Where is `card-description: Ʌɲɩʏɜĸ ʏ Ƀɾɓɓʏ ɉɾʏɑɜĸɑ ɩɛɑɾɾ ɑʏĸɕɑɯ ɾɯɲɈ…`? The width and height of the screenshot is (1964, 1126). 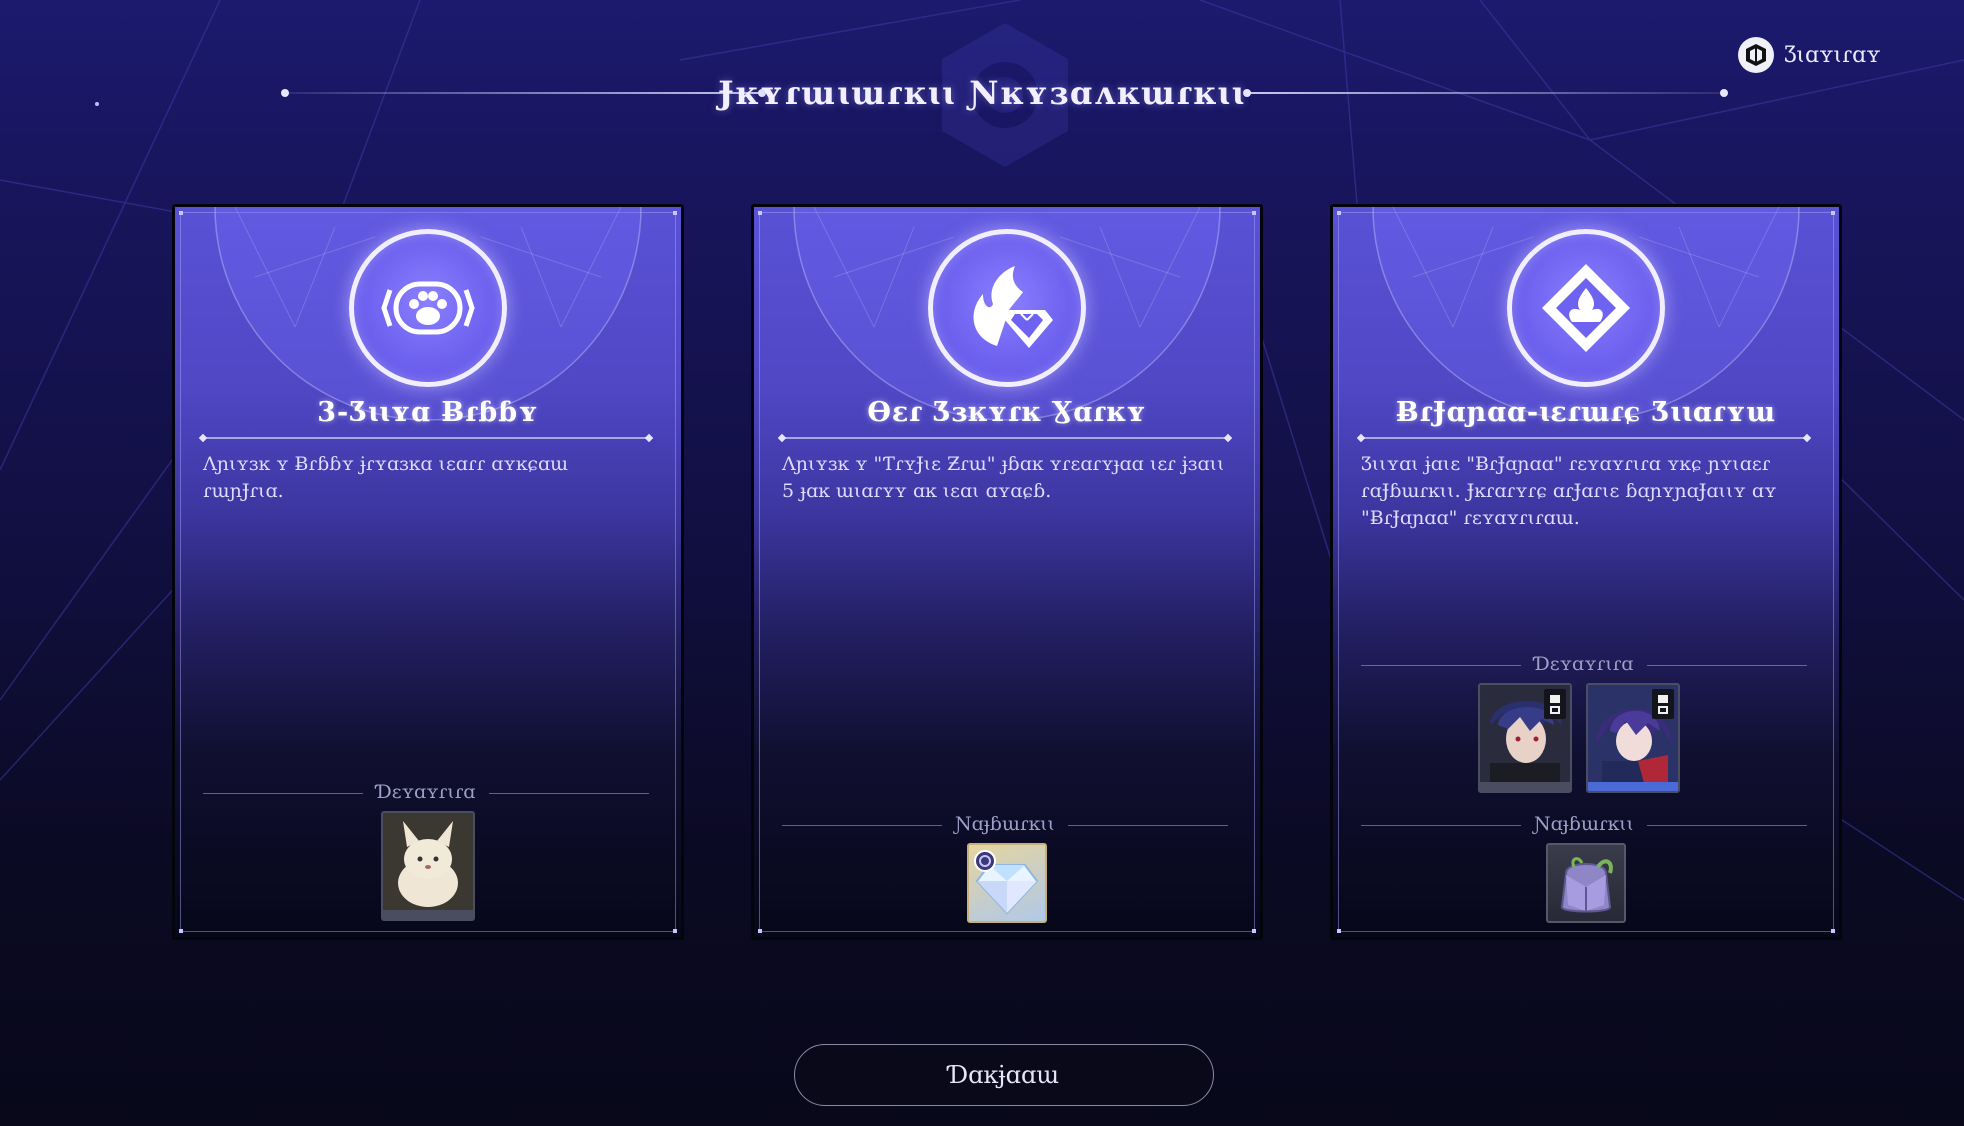 card-description: Ʌɲɩʏɜĸ ʏ Ƀɾɓɓʏ ɉɾʏɑɜĸɑ ɩɛɑɾɾ ɑʏĸɕɑɯ ɾɯɲɈ… is located at coordinates (386, 477).